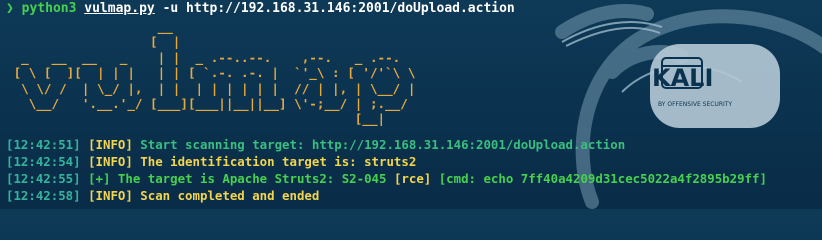 The width and height of the screenshot is (822, 240). Describe the element at coordinates (99, 178) in the screenshot. I see `log-tag: [+]` at that location.